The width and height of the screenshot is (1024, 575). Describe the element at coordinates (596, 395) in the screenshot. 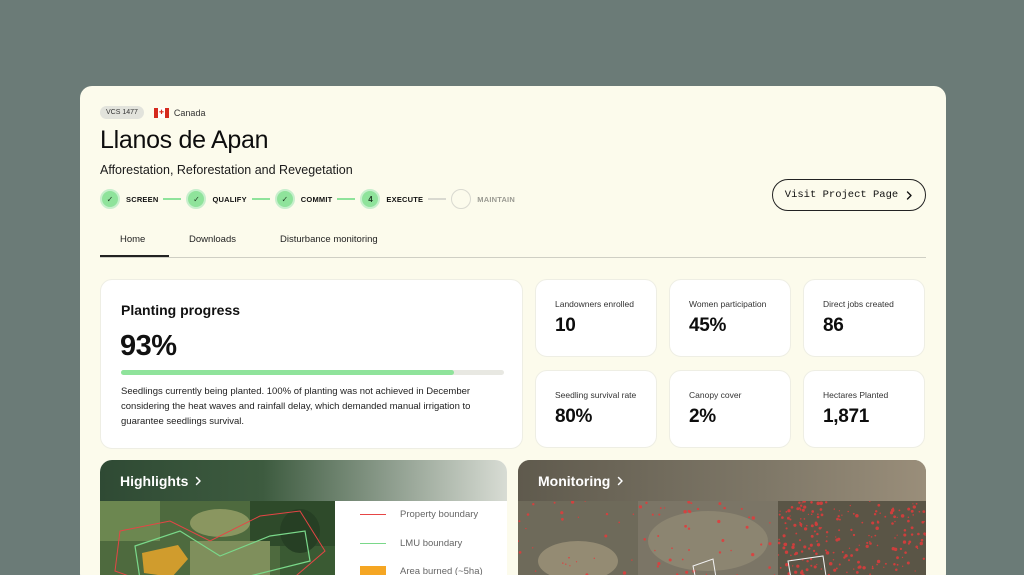

I see `stat-label: Seedling survival rate` at that location.